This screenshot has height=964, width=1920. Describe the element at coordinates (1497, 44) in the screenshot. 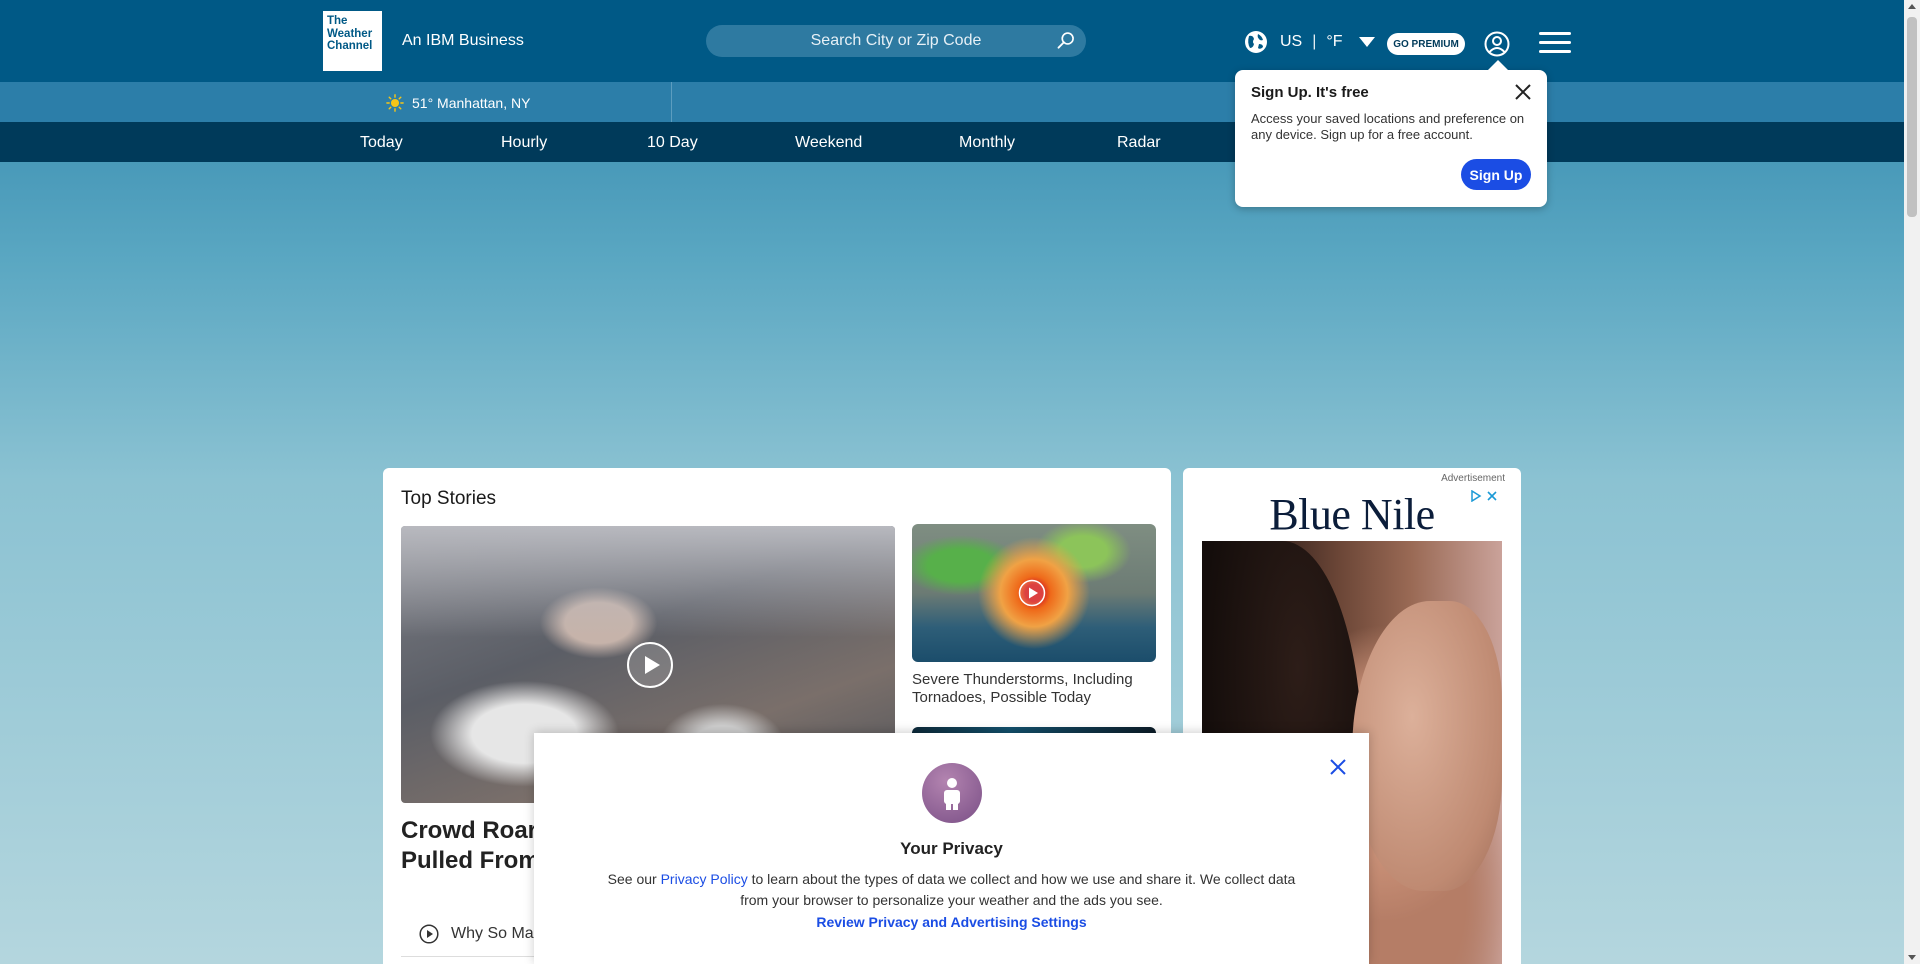

I see `user-account-icon` at that location.